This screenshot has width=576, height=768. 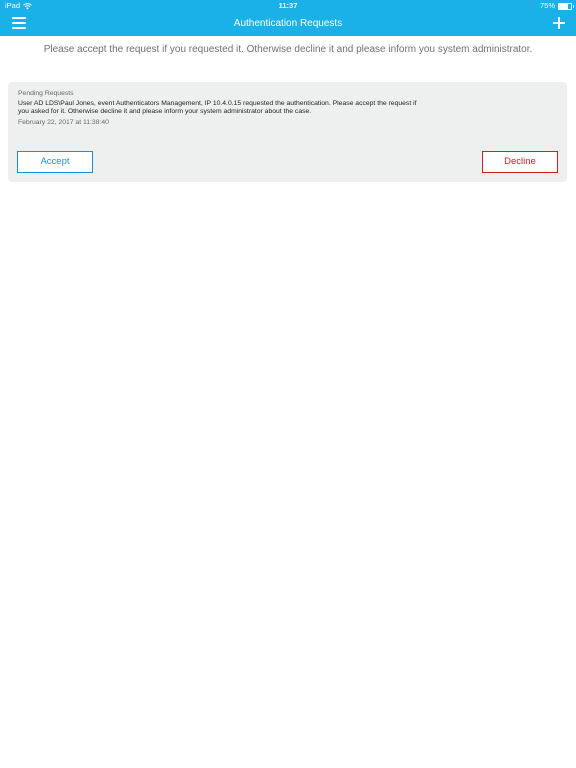 What do you see at coordinates (46, 93) in the screenshot?
I see `pending-requests-heading: Pending Requests` at bounding box center [46, 93].